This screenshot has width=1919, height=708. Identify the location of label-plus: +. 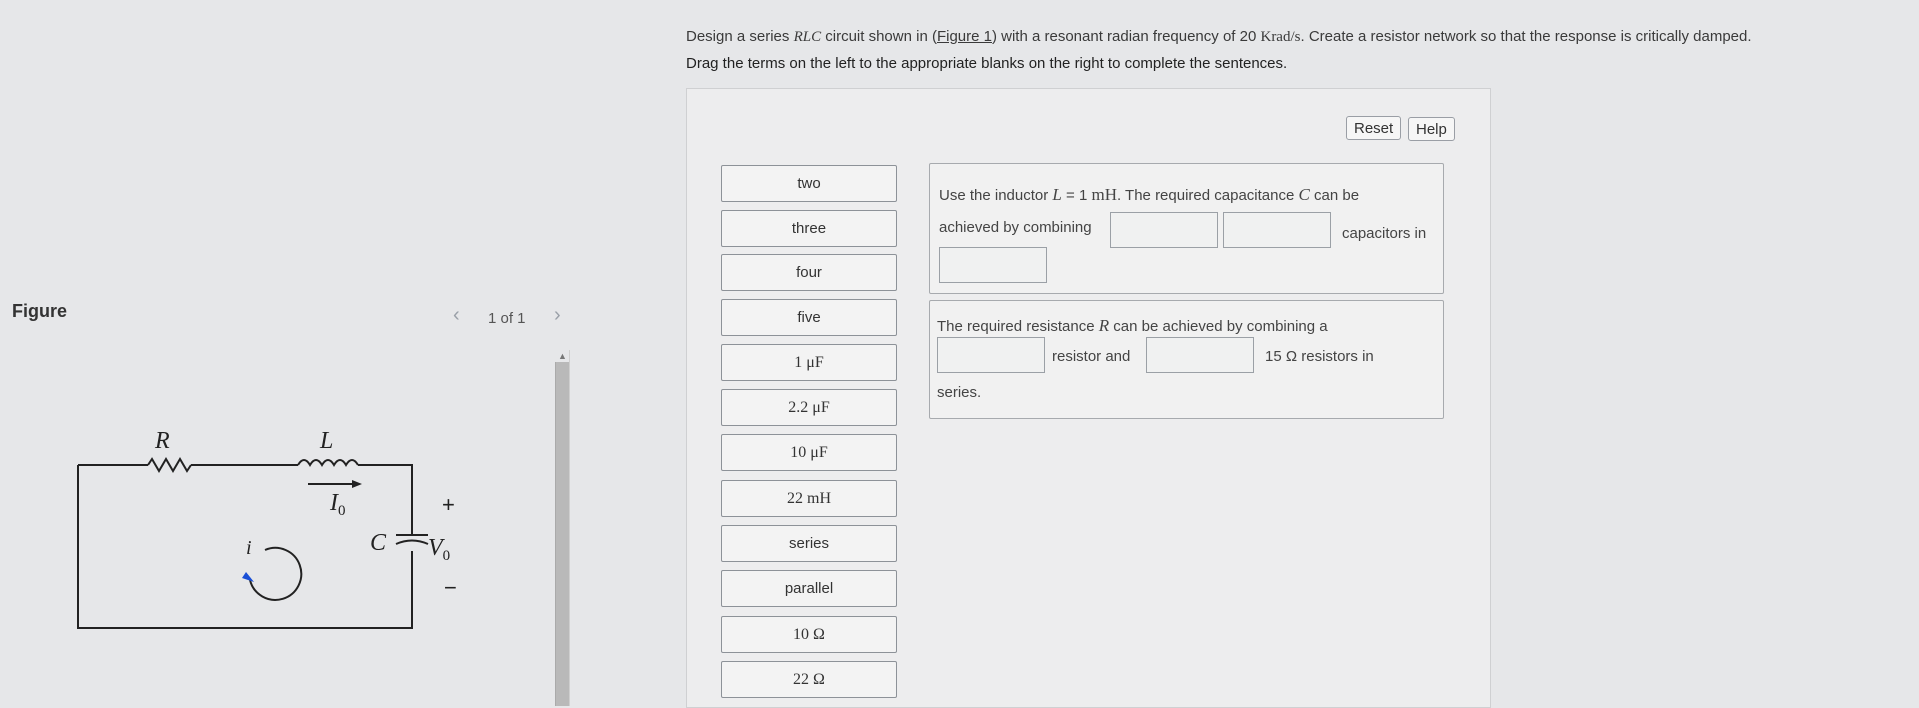
(448, 504).